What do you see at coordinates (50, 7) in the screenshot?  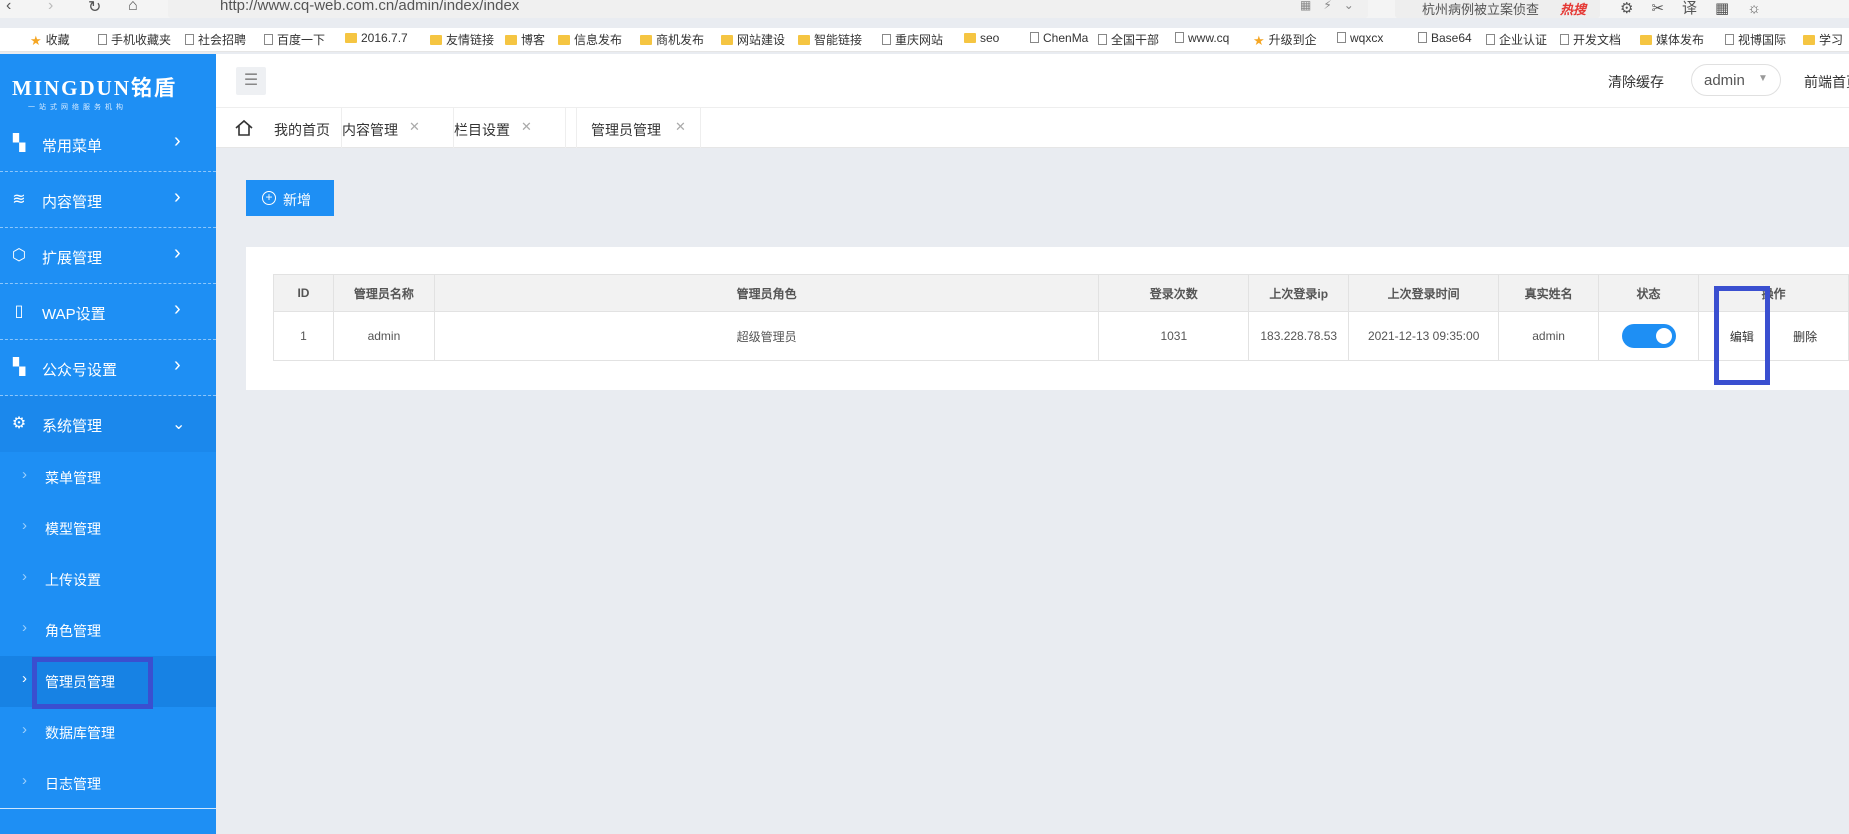 I see `forward-icon: ›` at bounding box center [50, 7].